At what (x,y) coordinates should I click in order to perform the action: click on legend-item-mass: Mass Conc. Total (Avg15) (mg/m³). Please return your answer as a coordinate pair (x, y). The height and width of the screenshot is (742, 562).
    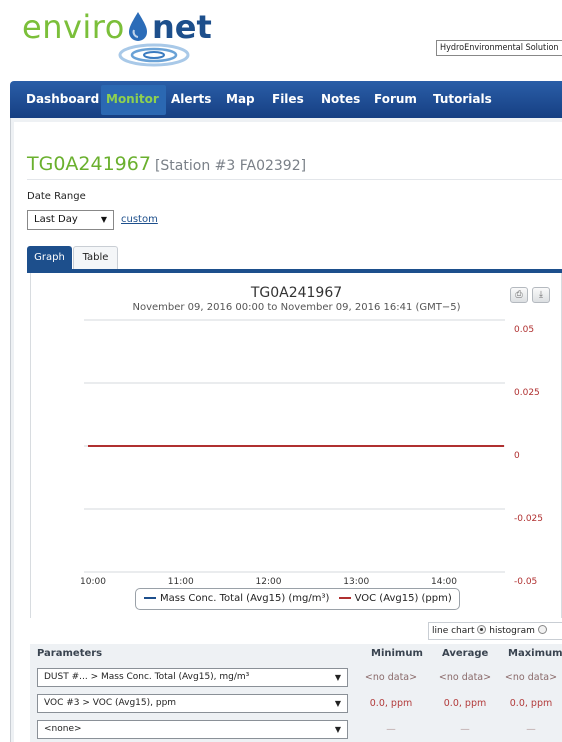
    Looking at the image, I should click on (244, 598).